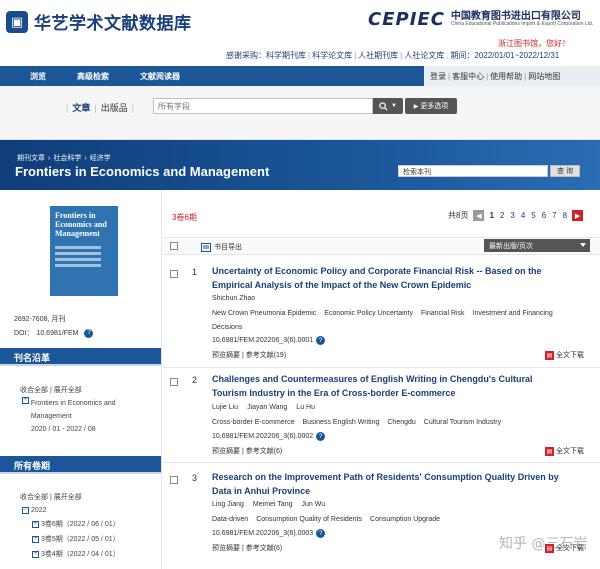 The width and height of the screenshot is (600, 569). Describe the element at coordinates (51, 390) in the screenshot. I see `history-toggle: 收合全部 | 展开全部` at that location.